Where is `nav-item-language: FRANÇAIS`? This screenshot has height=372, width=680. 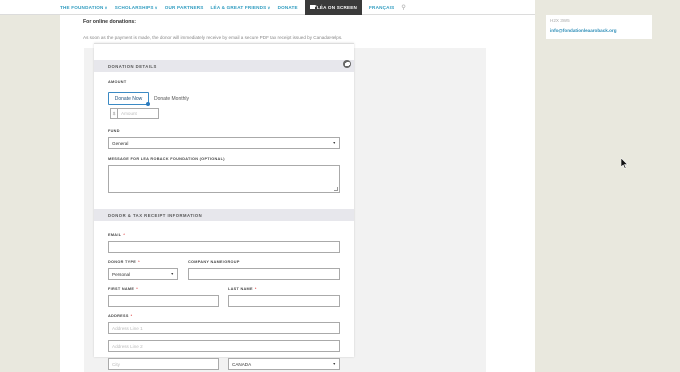 nav-item-language: FRANÇAIS is located at coordinates (381, 7).